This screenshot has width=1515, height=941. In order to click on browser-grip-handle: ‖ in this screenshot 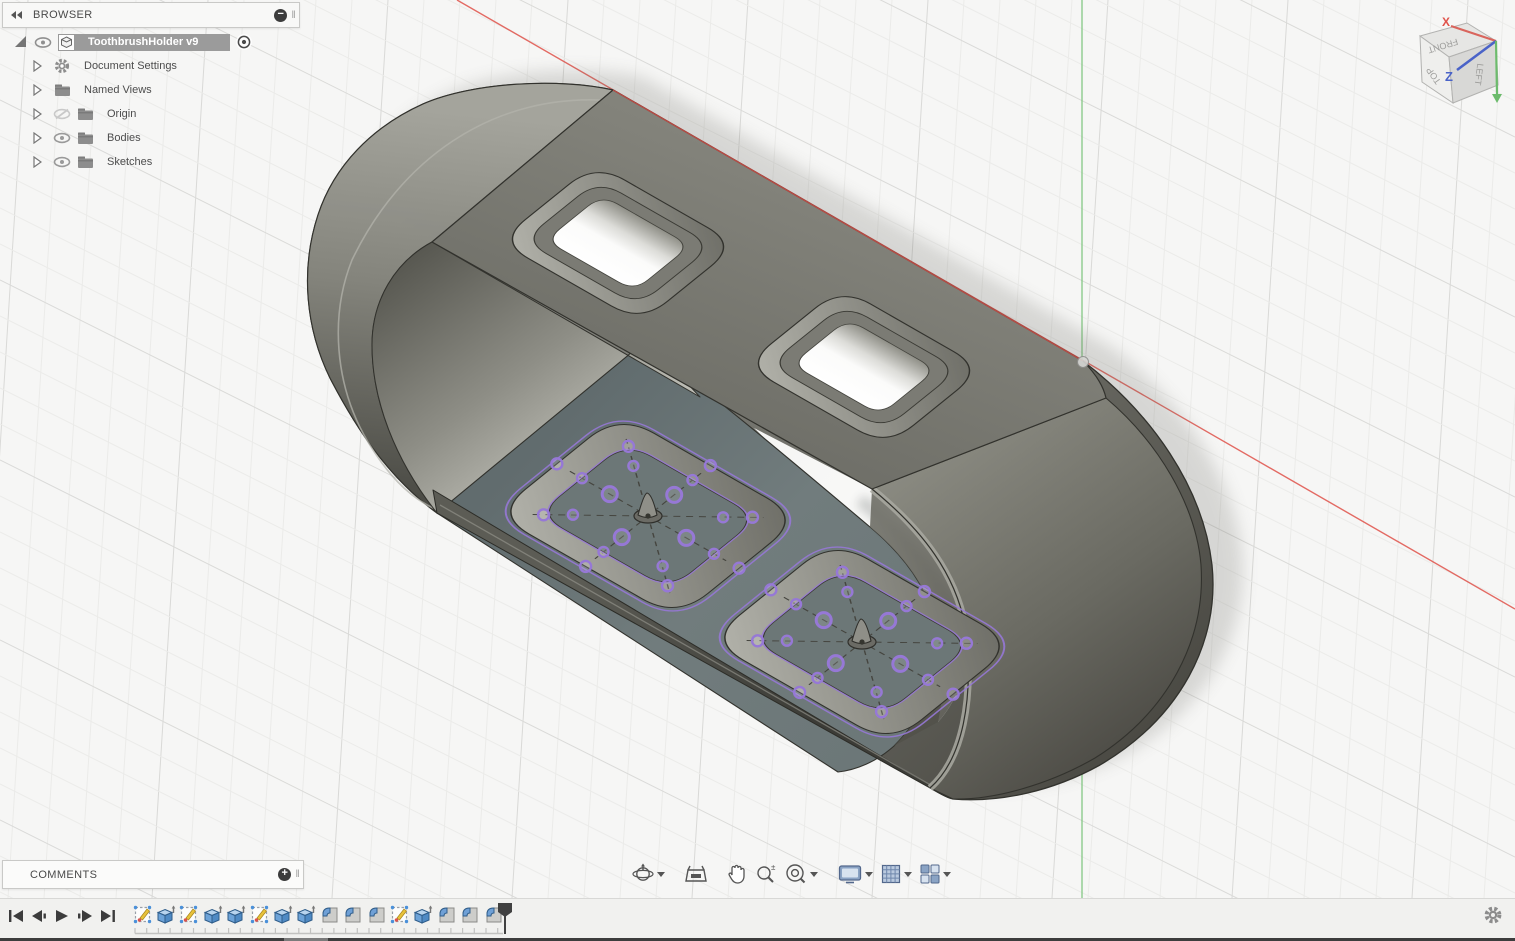, I will do `click(293, 15)`.